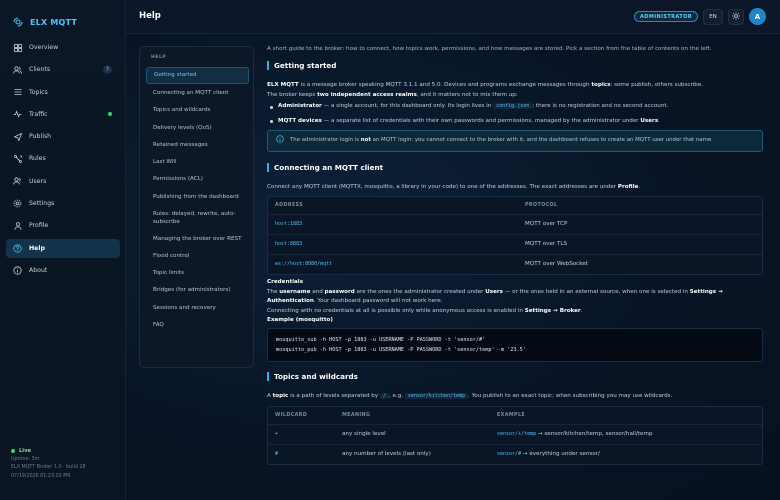 The image size is (780, 500). What do you see at coordinates (628, 187) in the screenshot?
I see `profile-link: Profile` at bounding box center [628, 187].